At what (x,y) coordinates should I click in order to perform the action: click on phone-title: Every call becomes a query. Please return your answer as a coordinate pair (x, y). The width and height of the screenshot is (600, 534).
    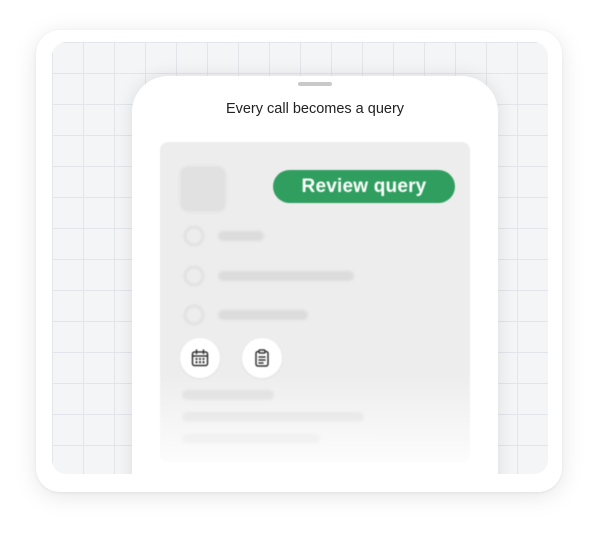
    Looking at the image, I should click on (315, 109).